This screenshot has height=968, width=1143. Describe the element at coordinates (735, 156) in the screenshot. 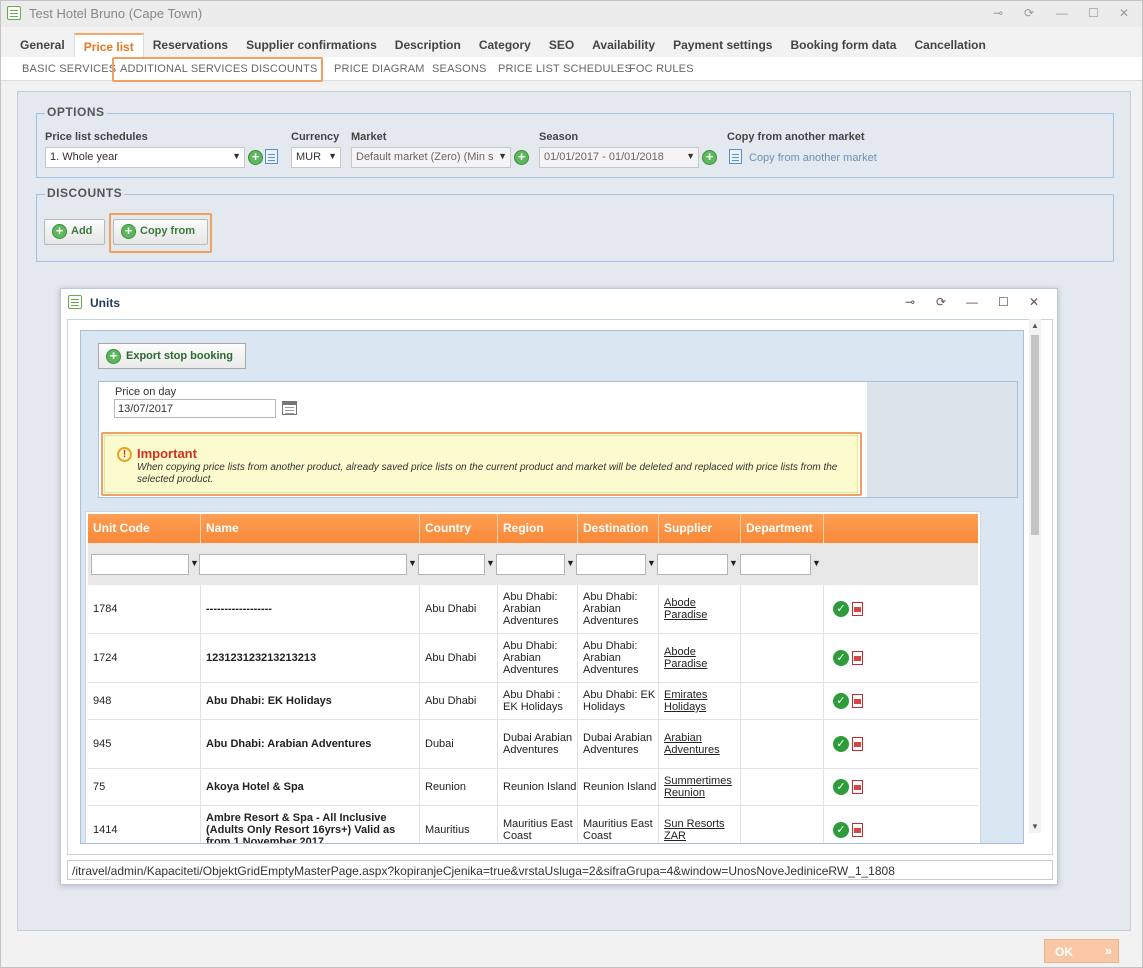

I see `copy-icon` at that location.